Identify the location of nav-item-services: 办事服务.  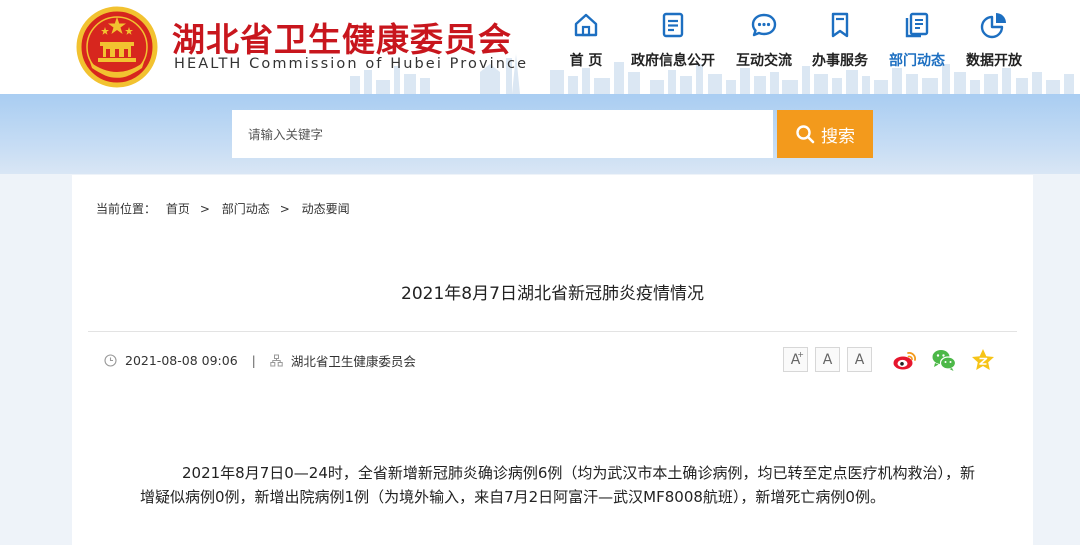
(840, 44).